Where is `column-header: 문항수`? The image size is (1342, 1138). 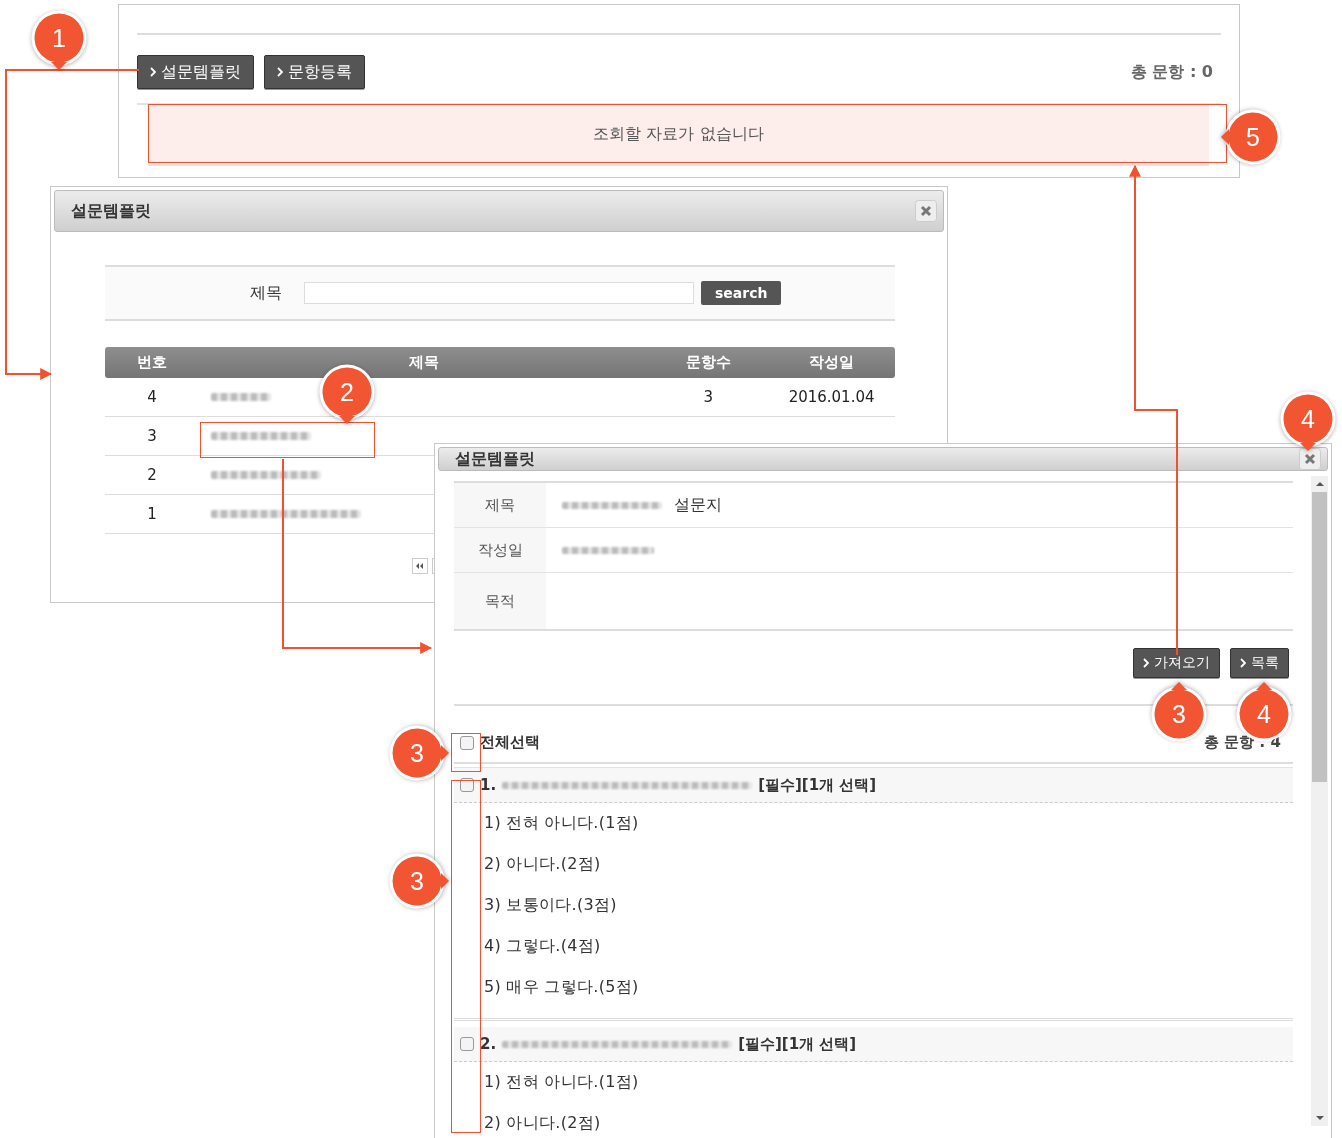 column-header: 문항수 is located at coordinates (708, 362).